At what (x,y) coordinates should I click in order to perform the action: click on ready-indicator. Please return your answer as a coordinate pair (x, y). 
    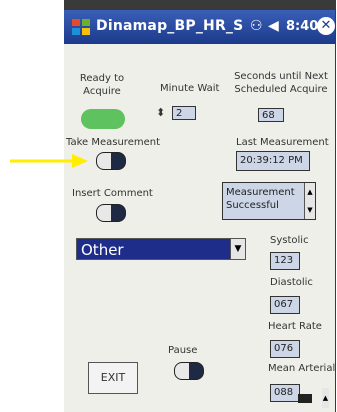
    Looking at the image, I should click on (103, 119).